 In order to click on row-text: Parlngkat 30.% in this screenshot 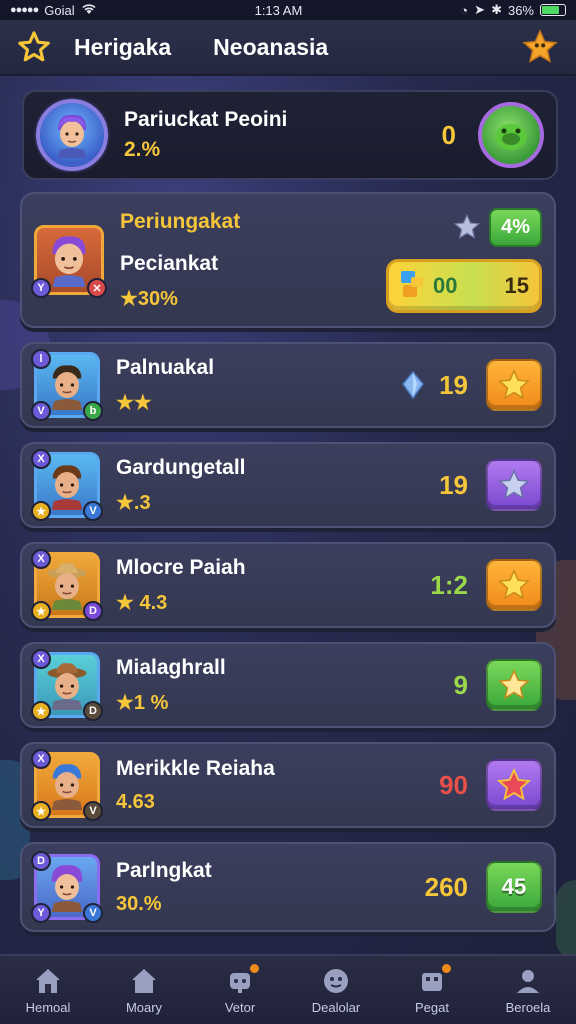, I will do `click(164, 887)`.